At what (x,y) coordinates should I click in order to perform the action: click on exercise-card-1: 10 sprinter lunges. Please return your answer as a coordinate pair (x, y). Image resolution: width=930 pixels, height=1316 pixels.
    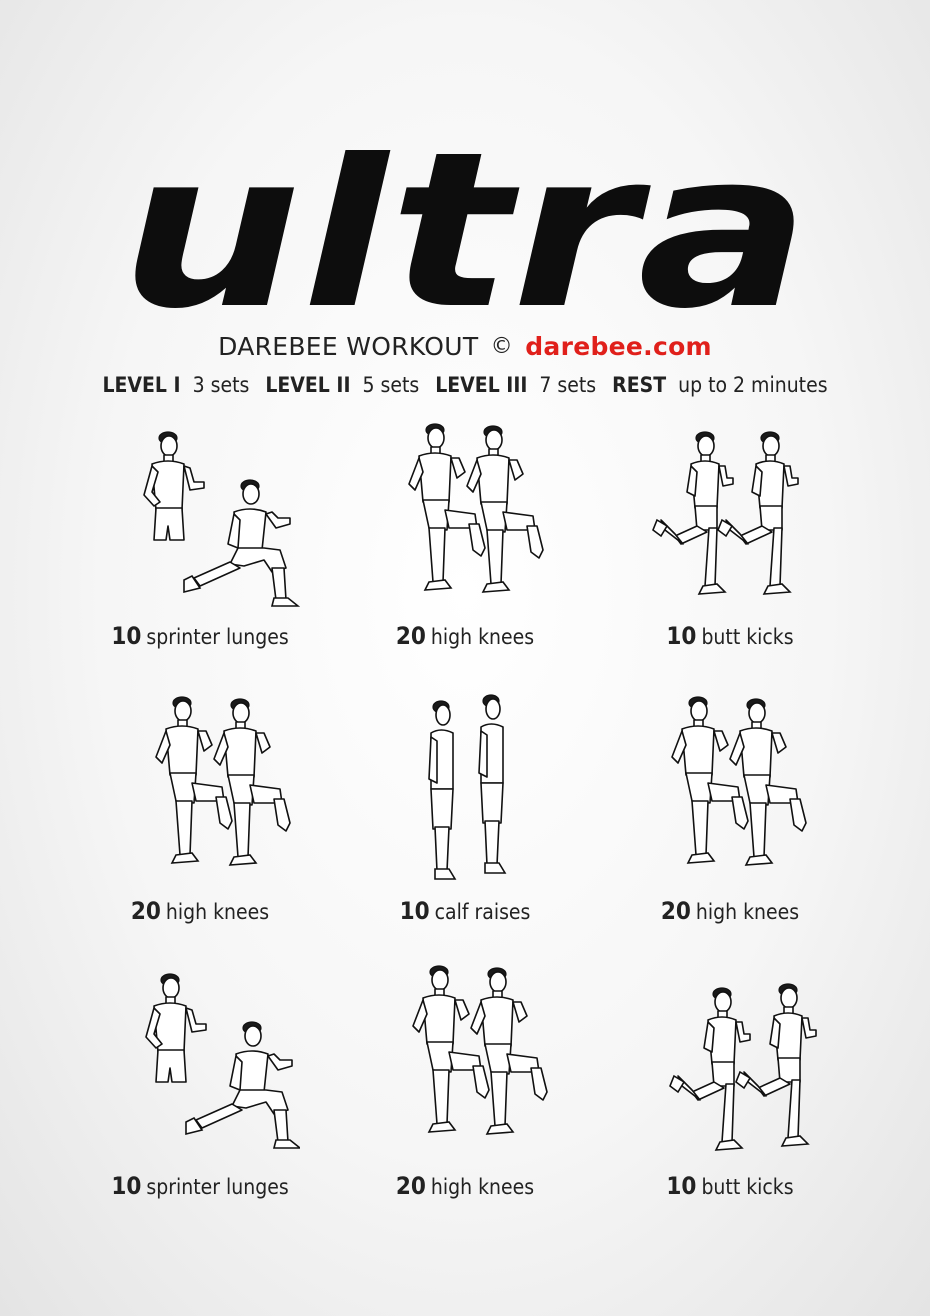
    Looking at the image, I should click on (200, 540).